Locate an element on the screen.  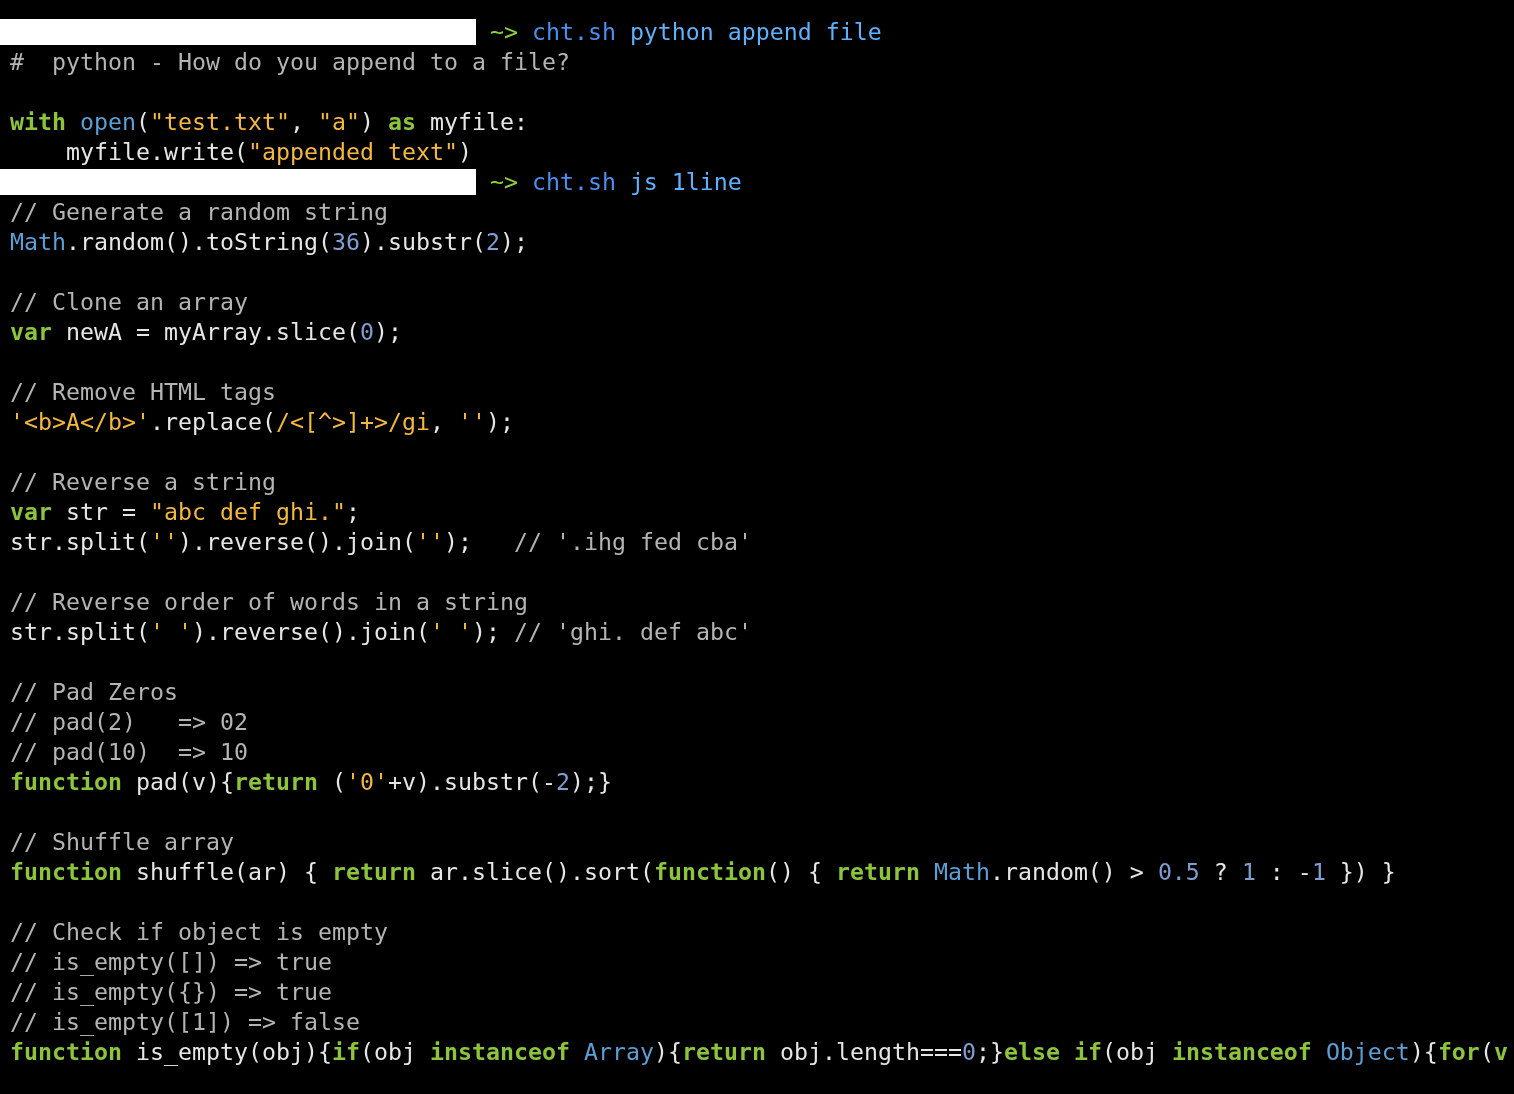
code-comment: // Clone an array is located at coordinates (129, 302).